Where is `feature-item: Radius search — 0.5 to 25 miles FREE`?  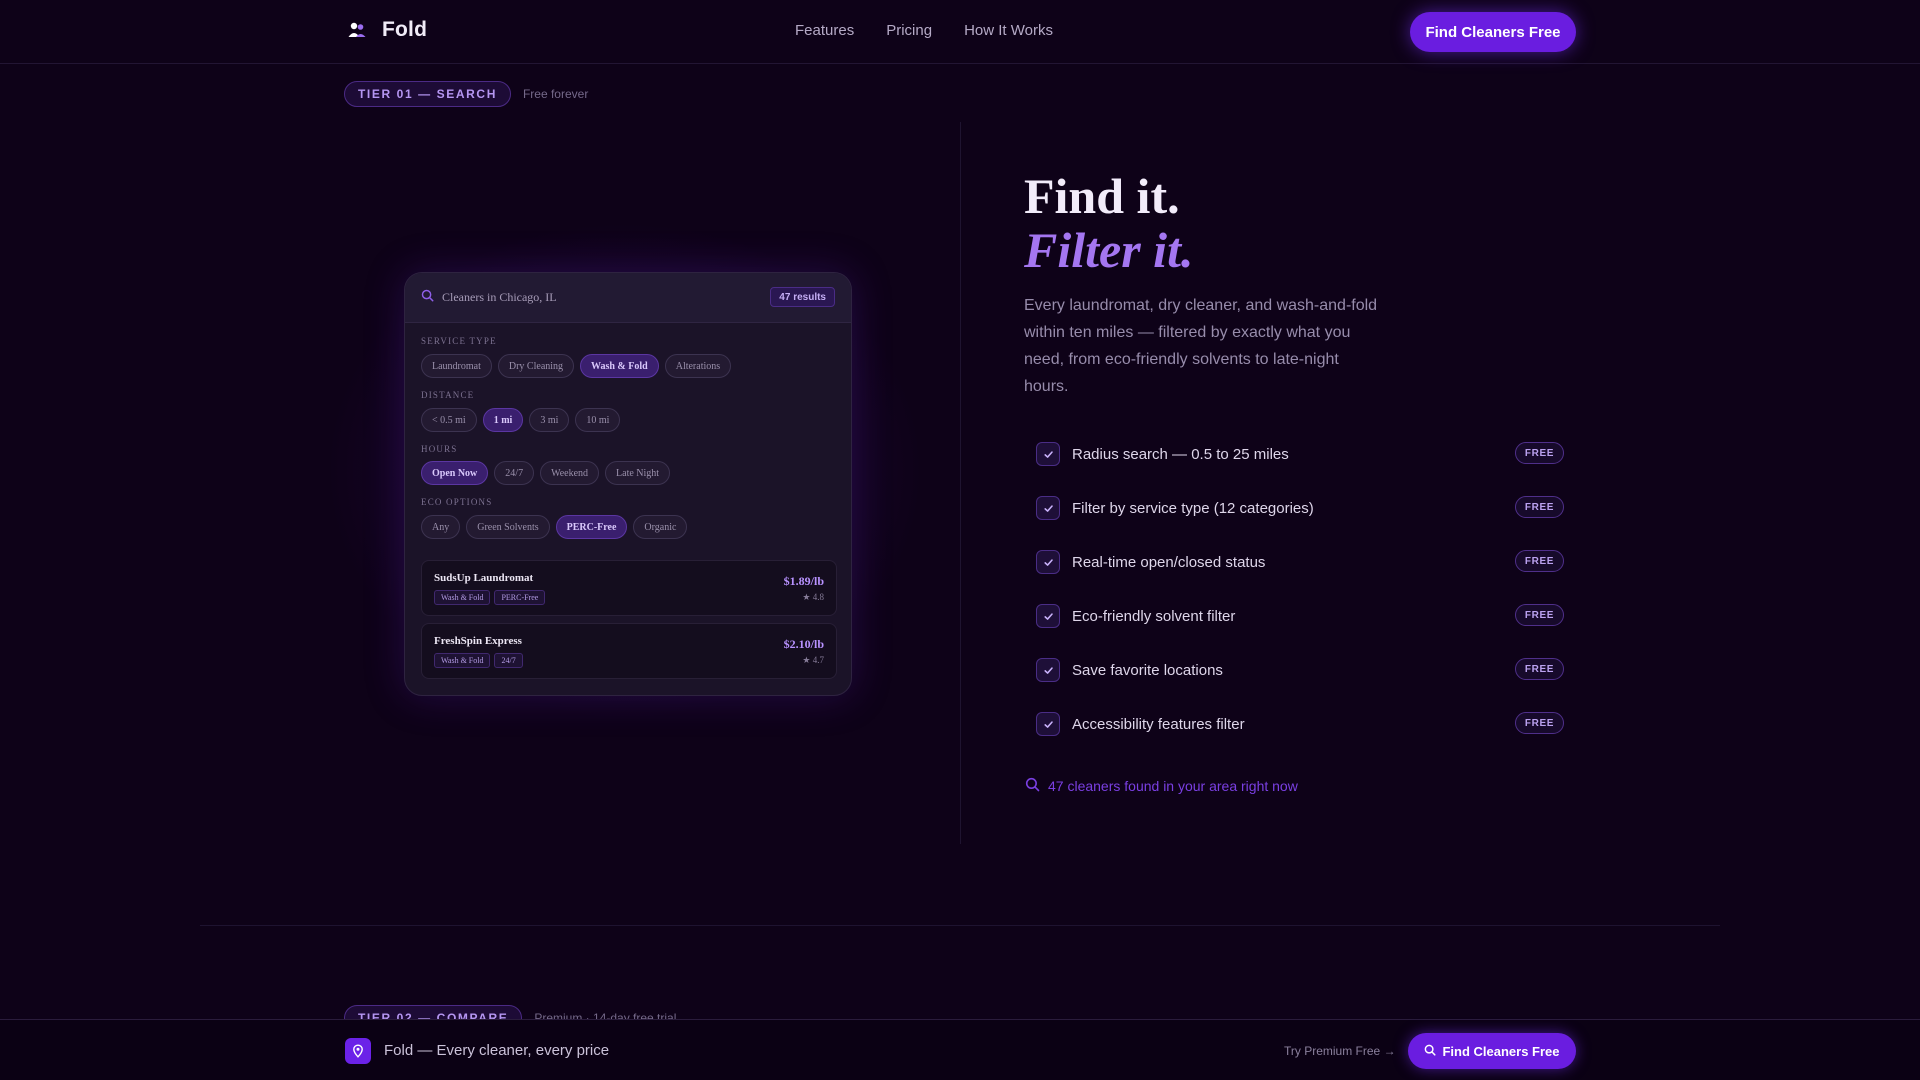
feature-item: Radius search — 0.5 to 25 miles FREE is located at coordinates (1300, 454).